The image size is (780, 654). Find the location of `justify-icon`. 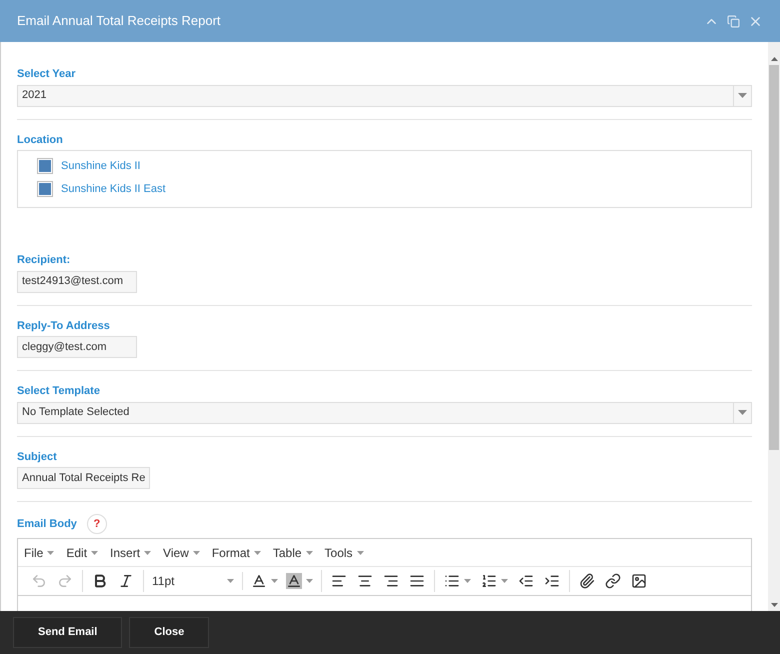

justify-icon is located at coordinates (417, 581).